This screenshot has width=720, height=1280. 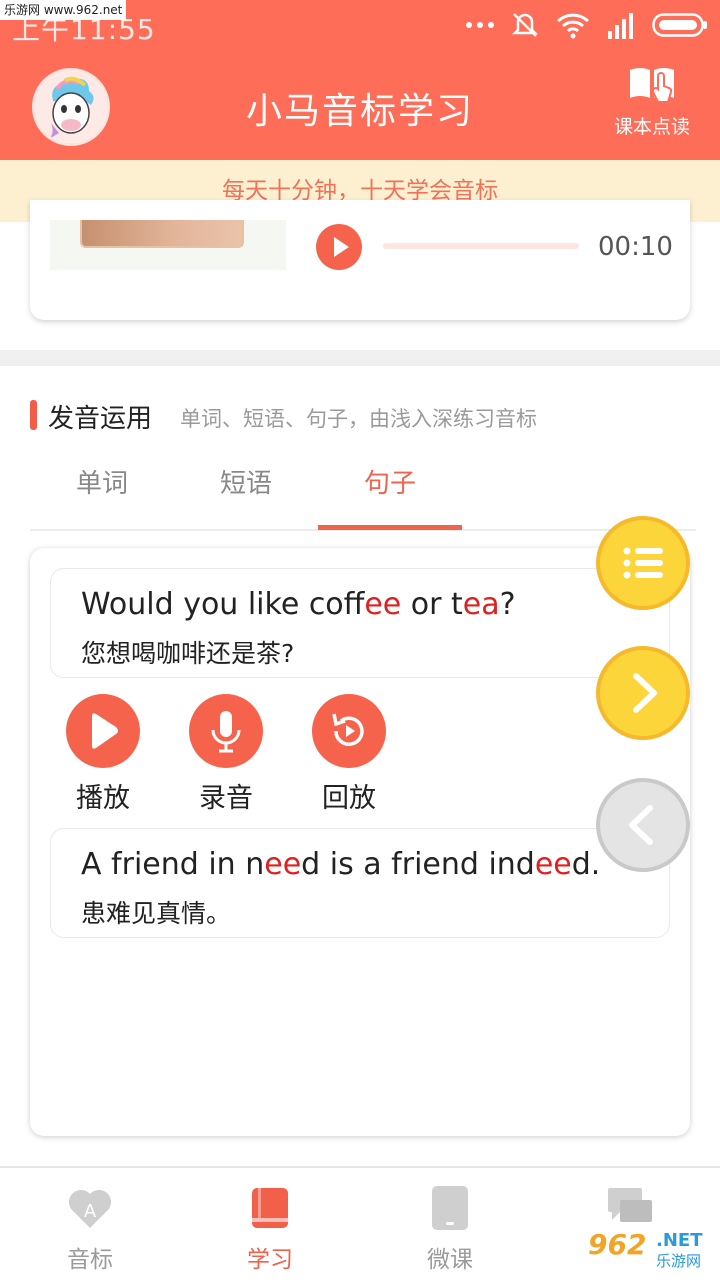 What do you see at coordinates (90, 1260) in the screenshot?
I see `nav-label-phonetics: 音标` at bounding box center [90, 1260].